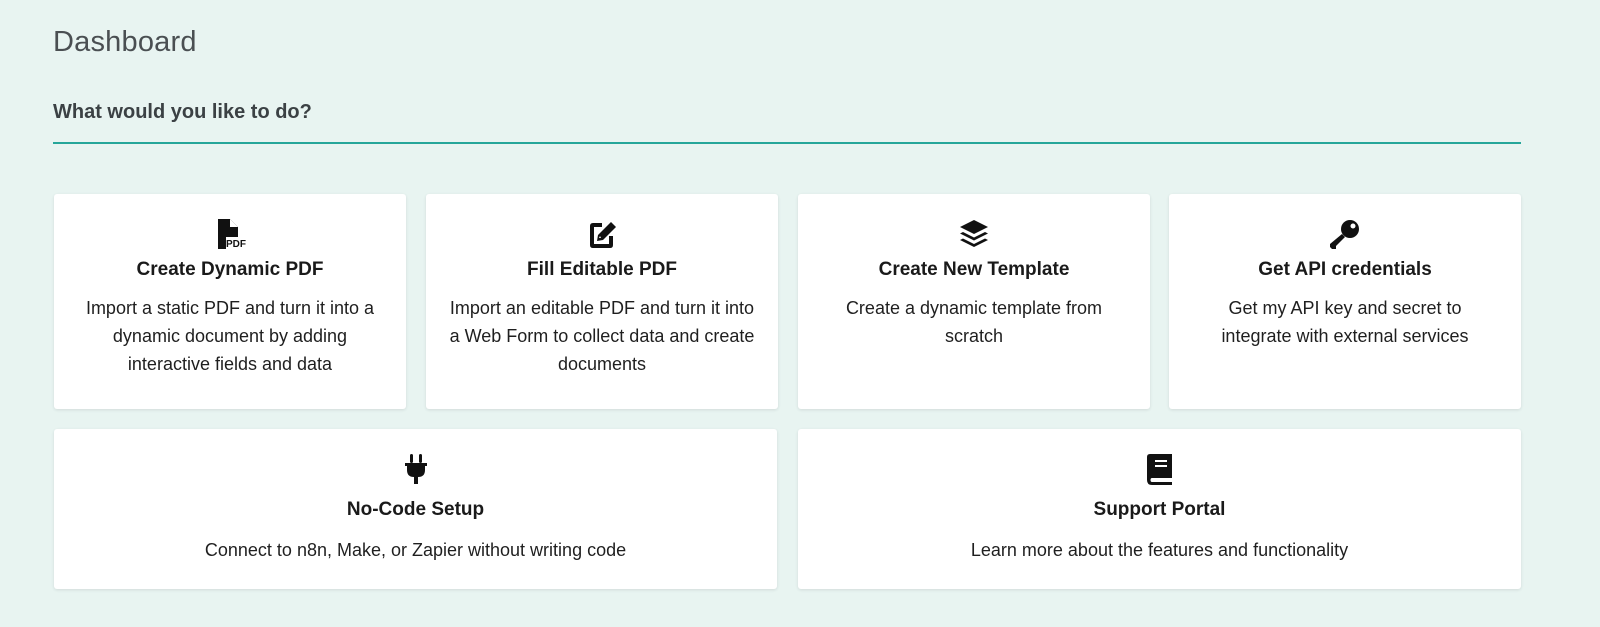 The height and width of the screenshot is (627, 1600). Describe the element at coordinates (787, 143) in the screenshot. I see `section-divider` at that location.